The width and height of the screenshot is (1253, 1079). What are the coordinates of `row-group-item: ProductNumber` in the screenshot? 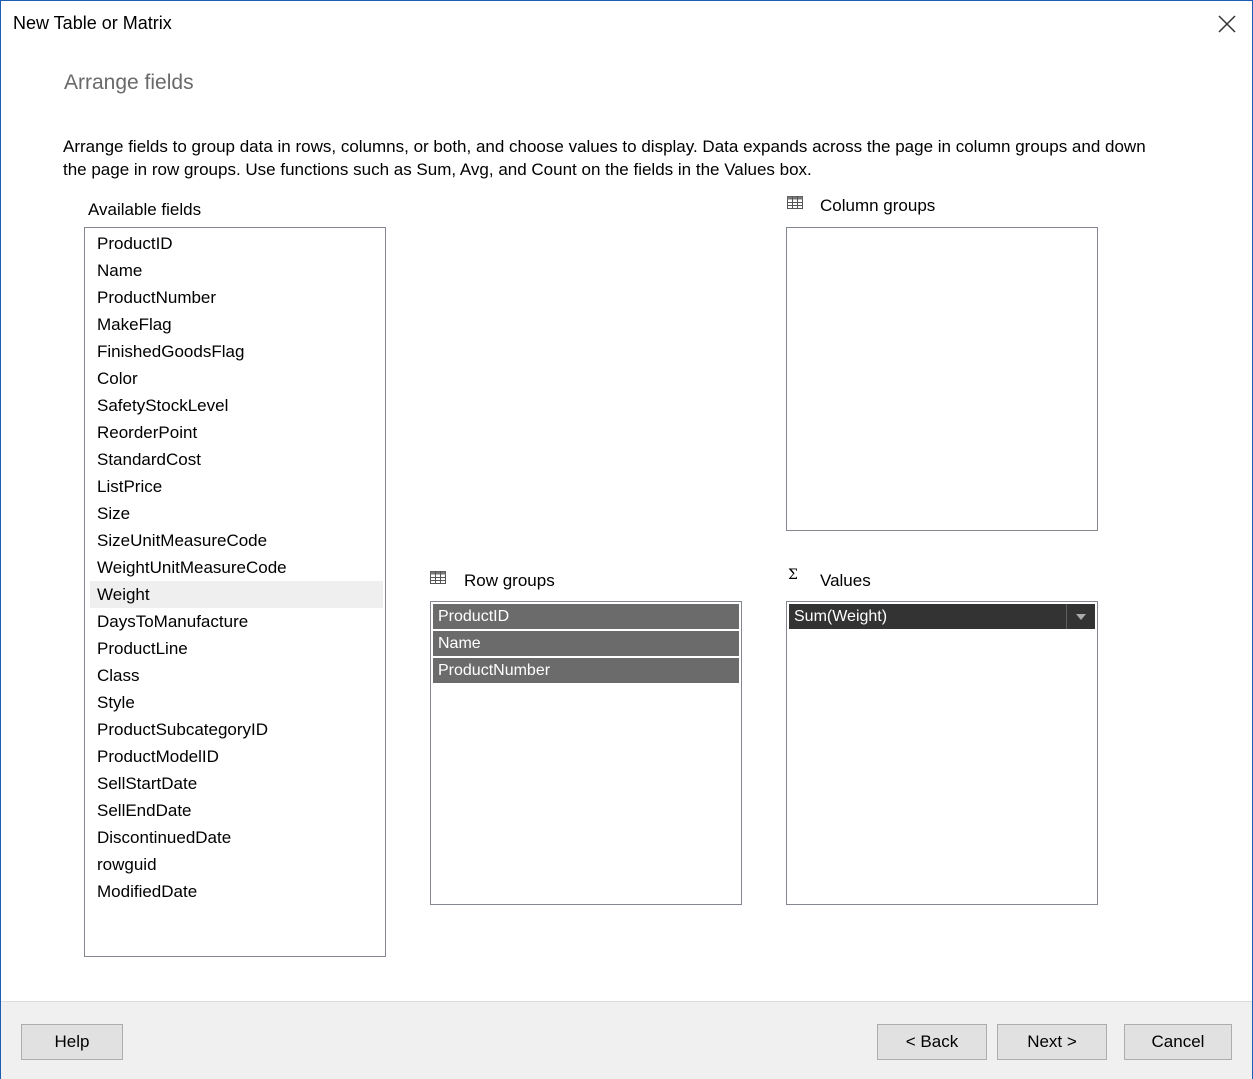 It's located at (586, 670).